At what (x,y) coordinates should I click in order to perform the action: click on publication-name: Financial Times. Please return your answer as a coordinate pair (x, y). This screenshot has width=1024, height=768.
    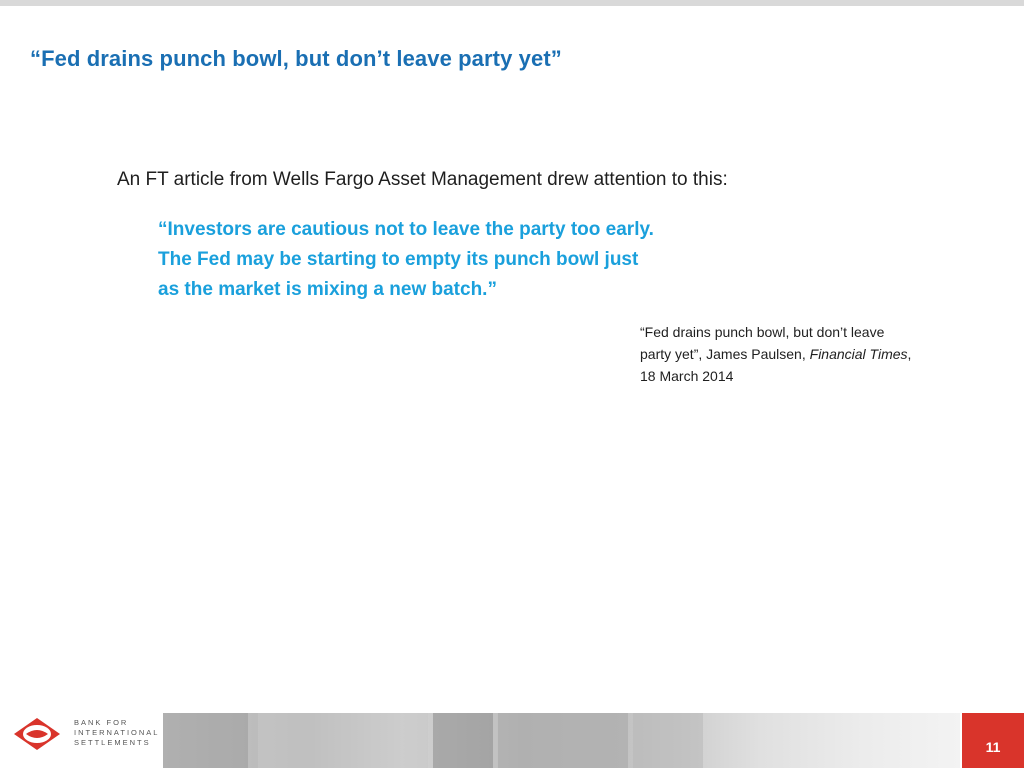
    Looking at the image, I should click on (858, 354).